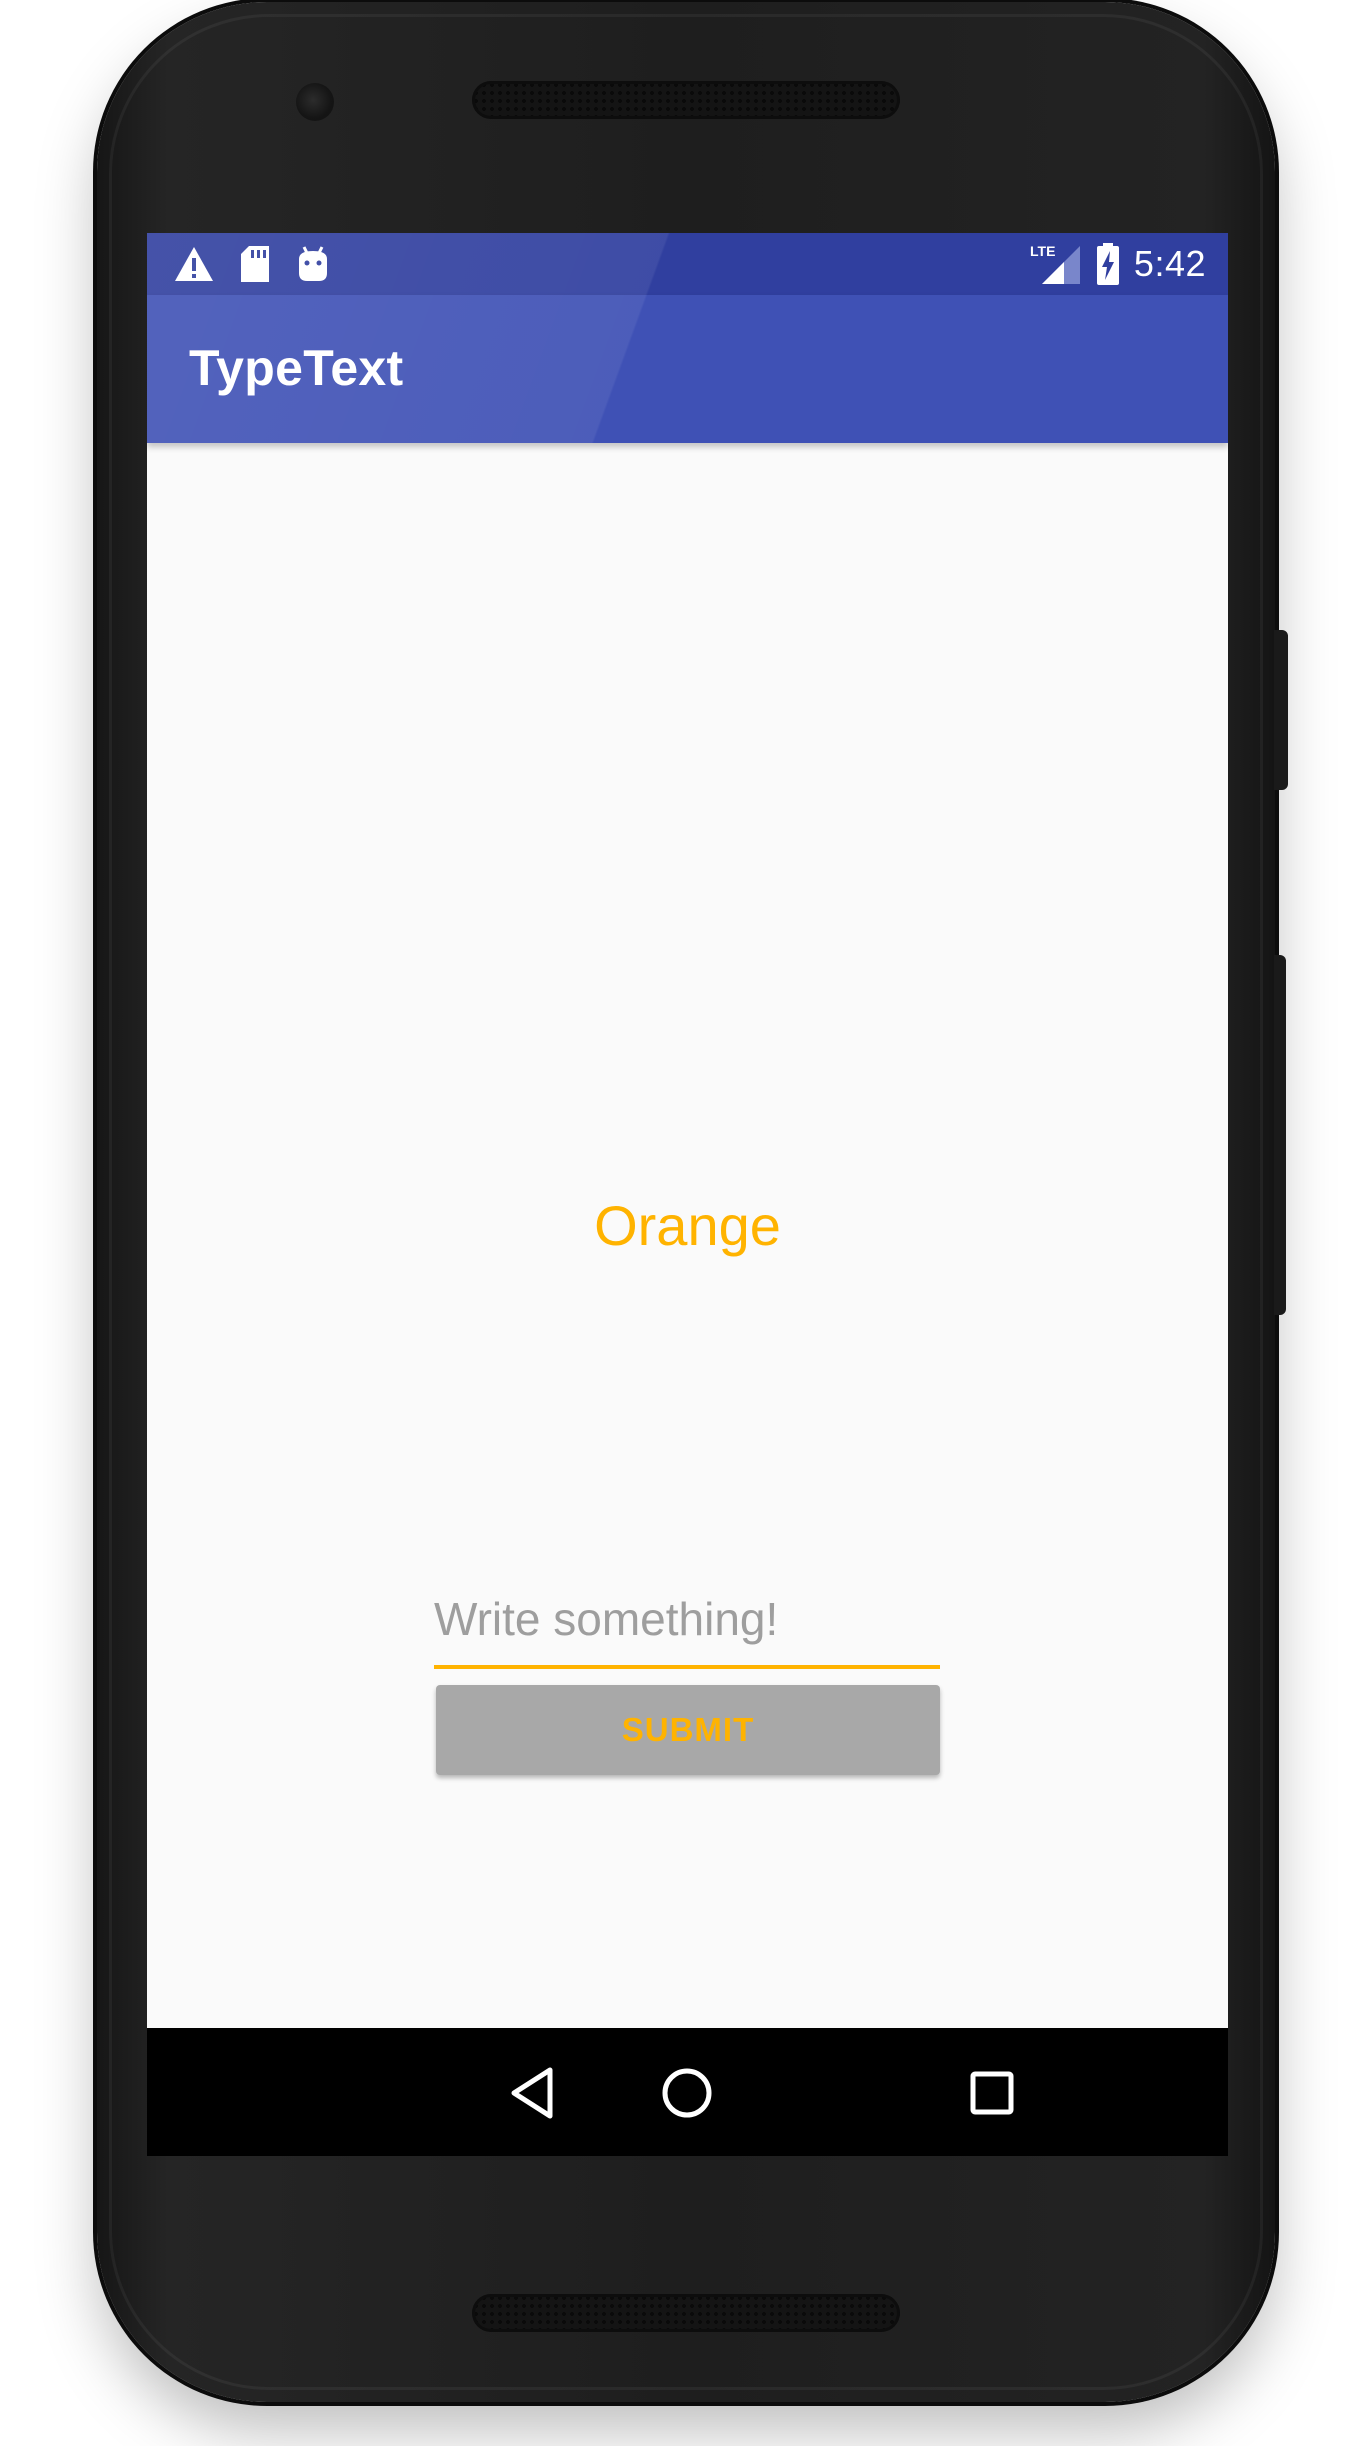  What do you see at coordinates (686, 2313) in the screenshot?
I see `bottom-speaker` at bounding box center [686, 2313].